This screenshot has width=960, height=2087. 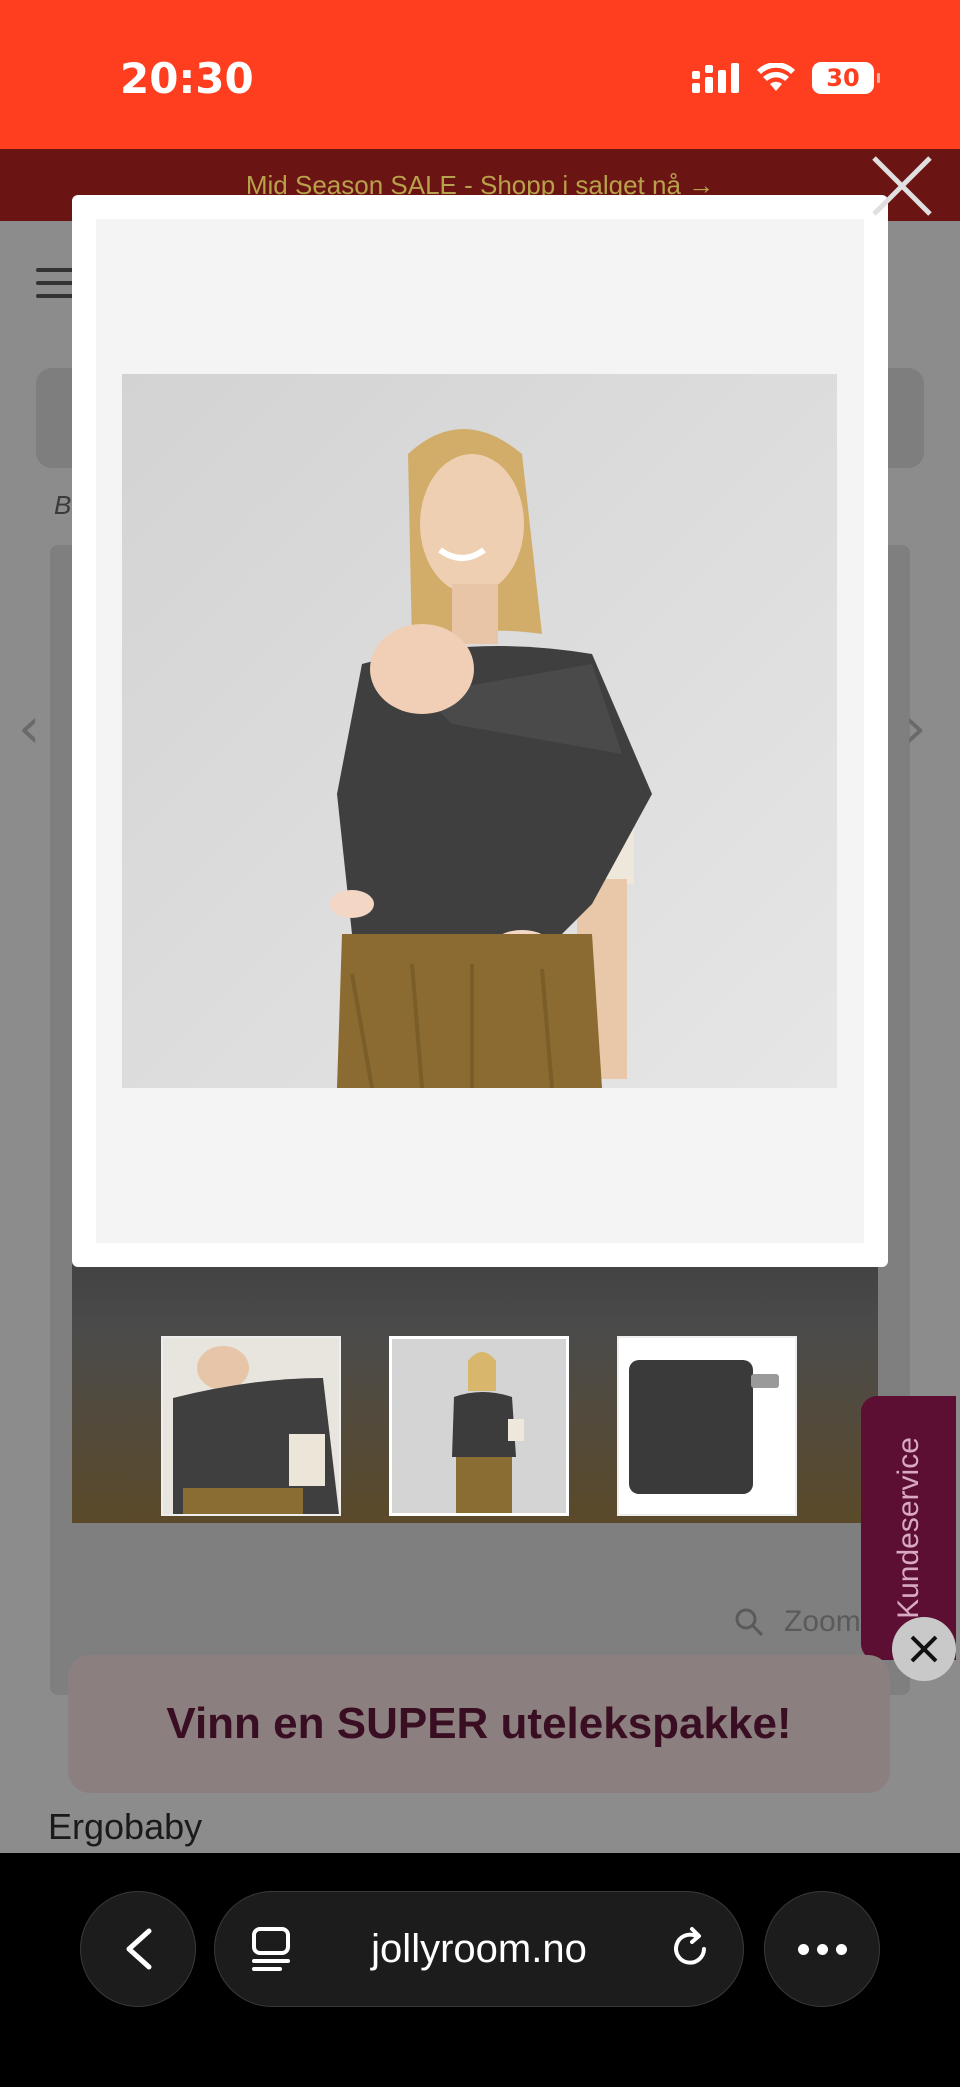 I want to click on zoom-control: Zoom, so click(x=797, y=1622).